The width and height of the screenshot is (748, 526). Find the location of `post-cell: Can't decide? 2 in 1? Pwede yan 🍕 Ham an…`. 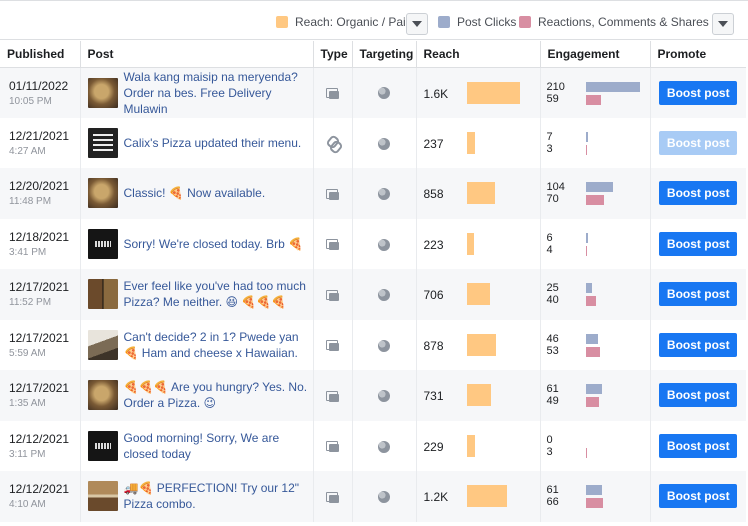

post-cell: Can't decide? 2 in 1? Pwede yan 🍕 Ham an… is located at coordinates (197, 344).